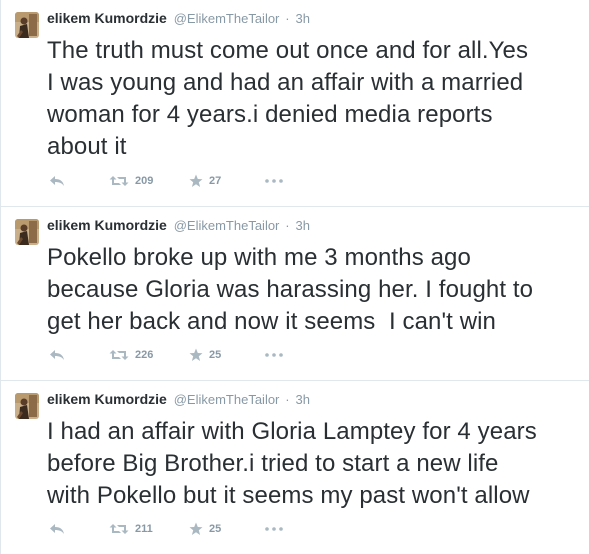 This screenshot has width=589, height=554. What do you see at coordinates (144, 181) in the screenshot?
I see `retweet-count: 209` at bounding box center [144, 181].